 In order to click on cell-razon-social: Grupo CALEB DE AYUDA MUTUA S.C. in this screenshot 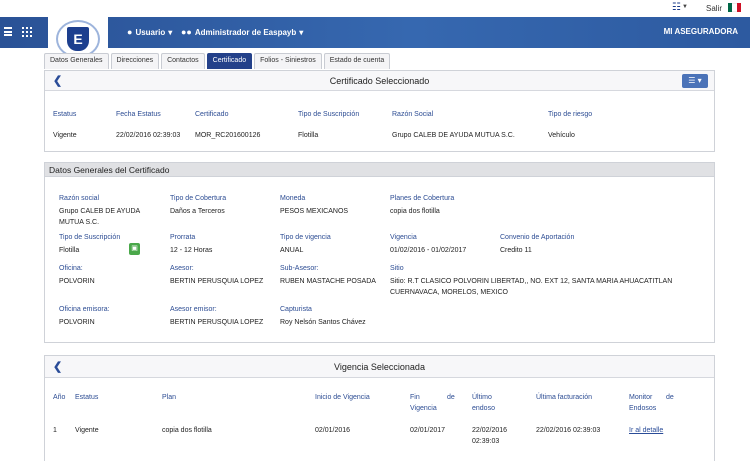, I will do `click(453, 135)`.